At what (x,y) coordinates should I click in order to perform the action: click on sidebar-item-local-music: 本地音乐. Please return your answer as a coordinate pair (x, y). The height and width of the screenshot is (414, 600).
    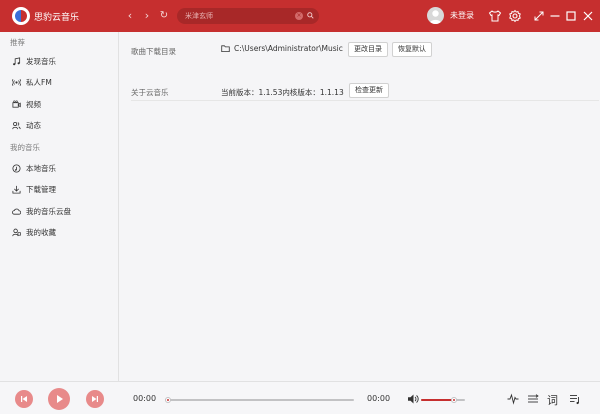
    Looking at the image, I should click on (34, 168).